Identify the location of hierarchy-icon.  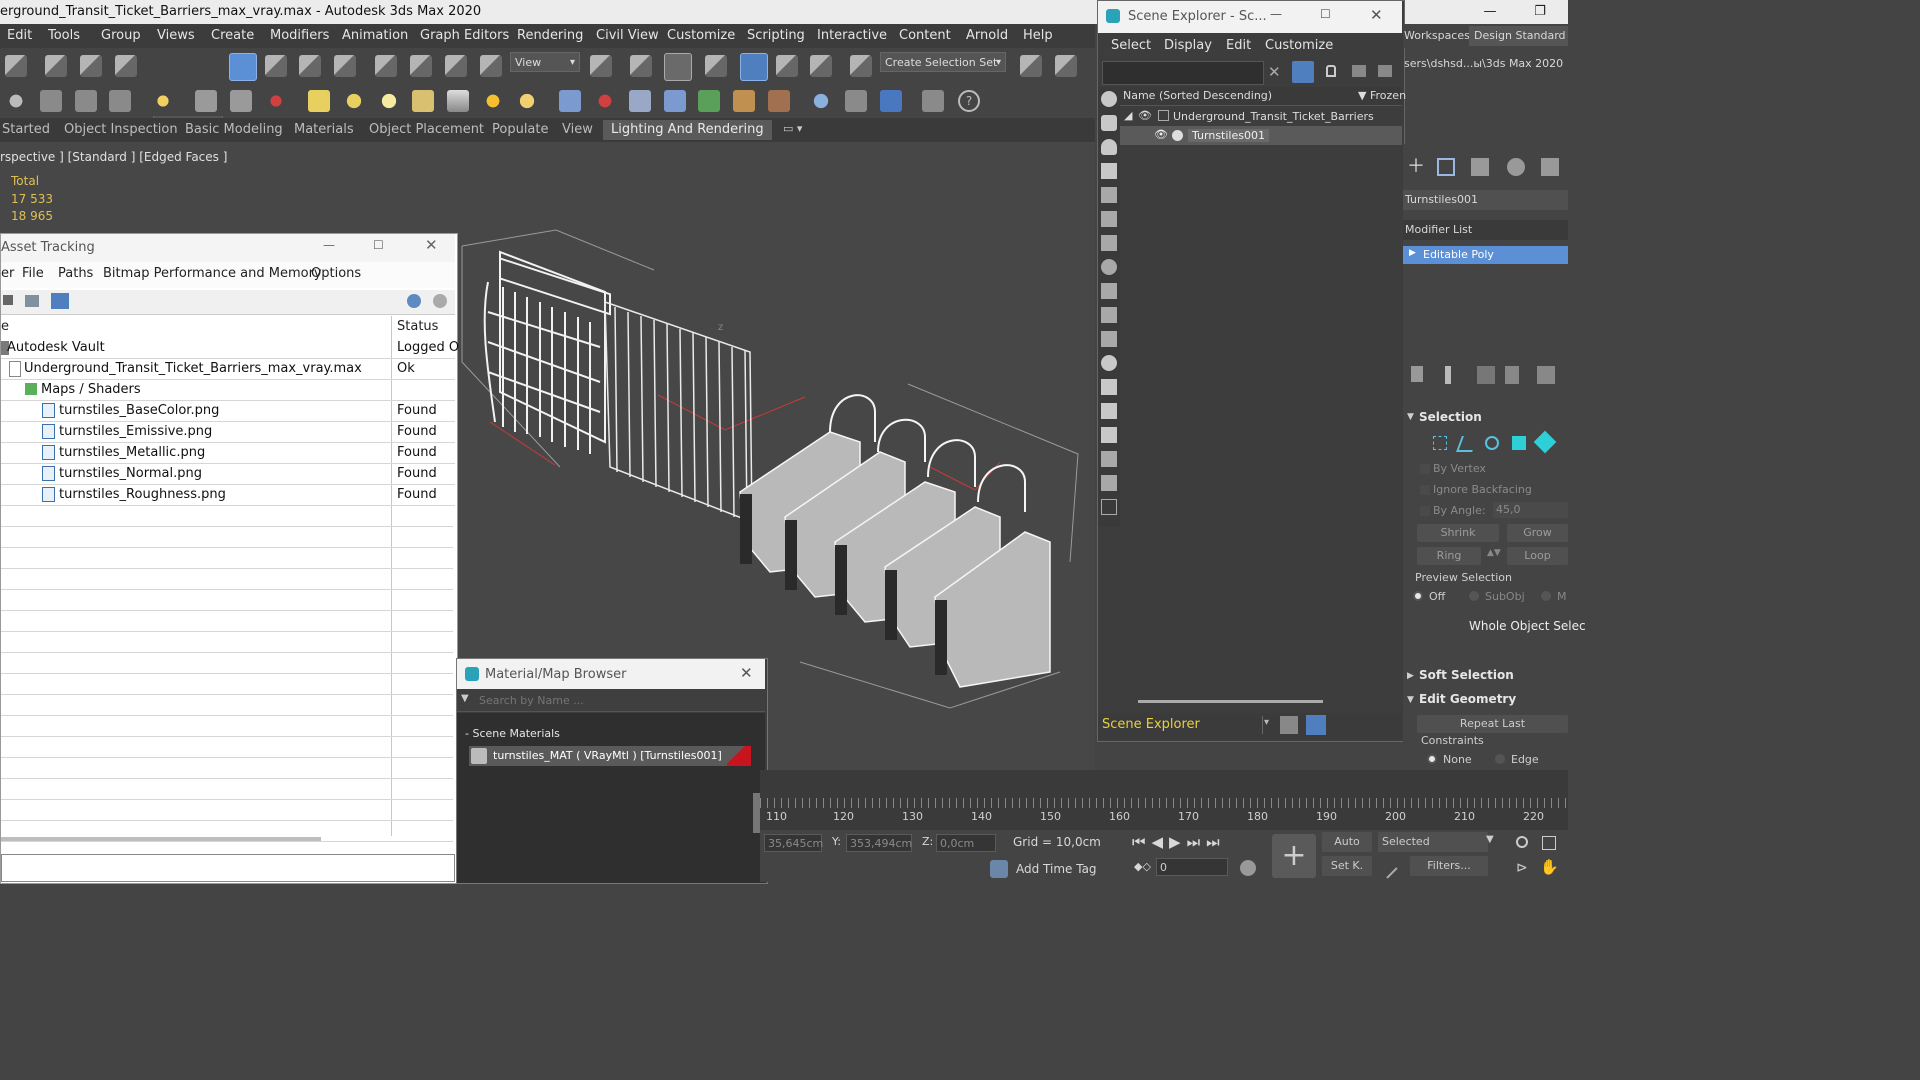
(1359, 71).